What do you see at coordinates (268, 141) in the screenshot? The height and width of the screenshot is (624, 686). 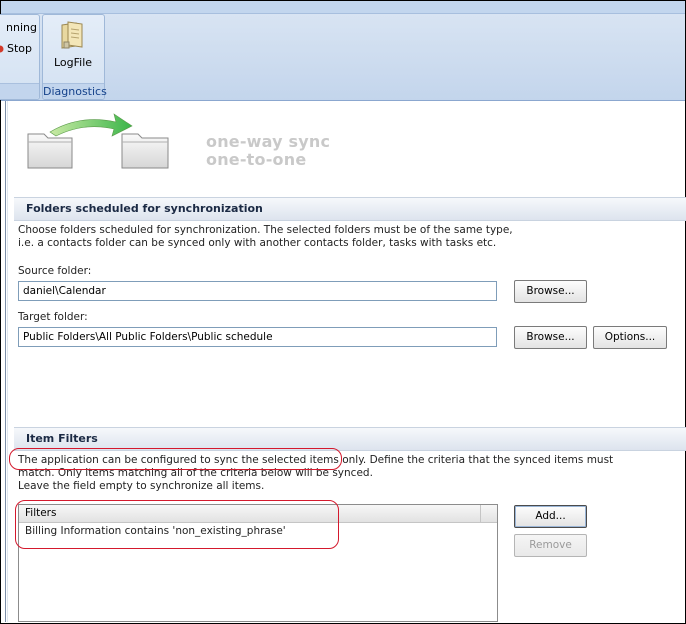 I see `header-sync-mode: one-way sync` at bounding box center [268, 141].